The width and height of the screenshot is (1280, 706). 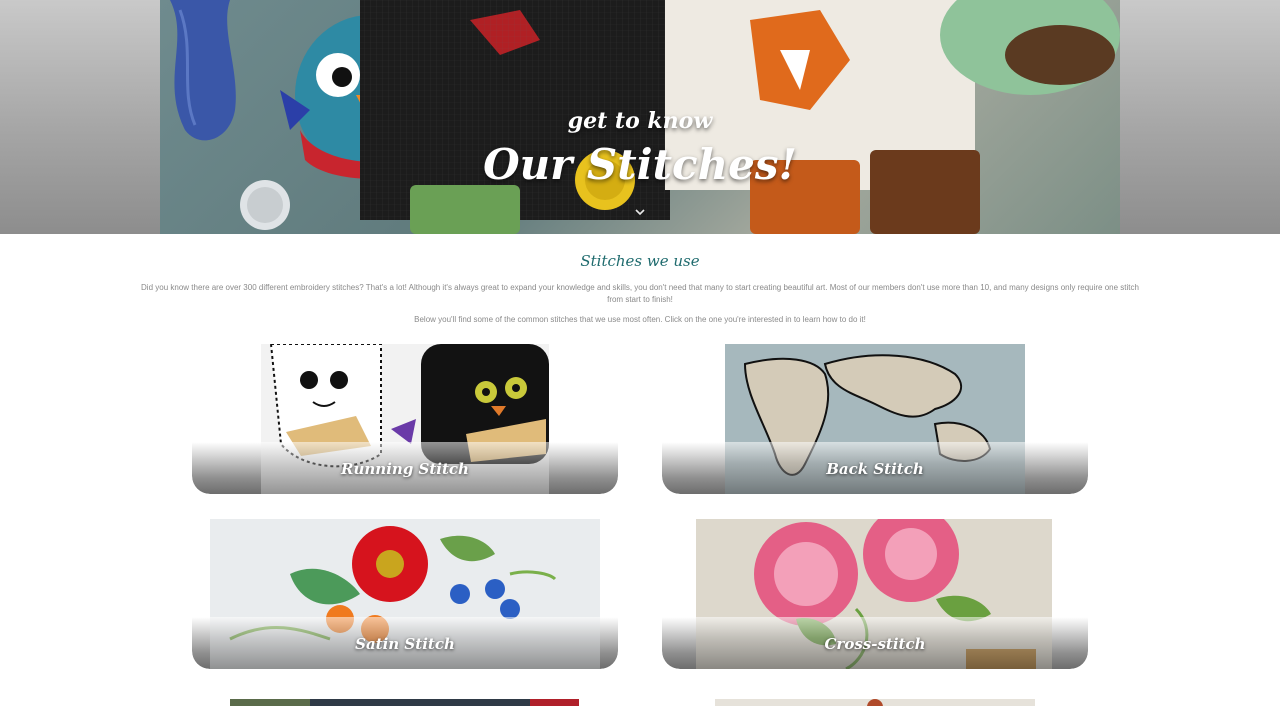 I want to click on next-stitch-image-left, so click(x=404, y=700).